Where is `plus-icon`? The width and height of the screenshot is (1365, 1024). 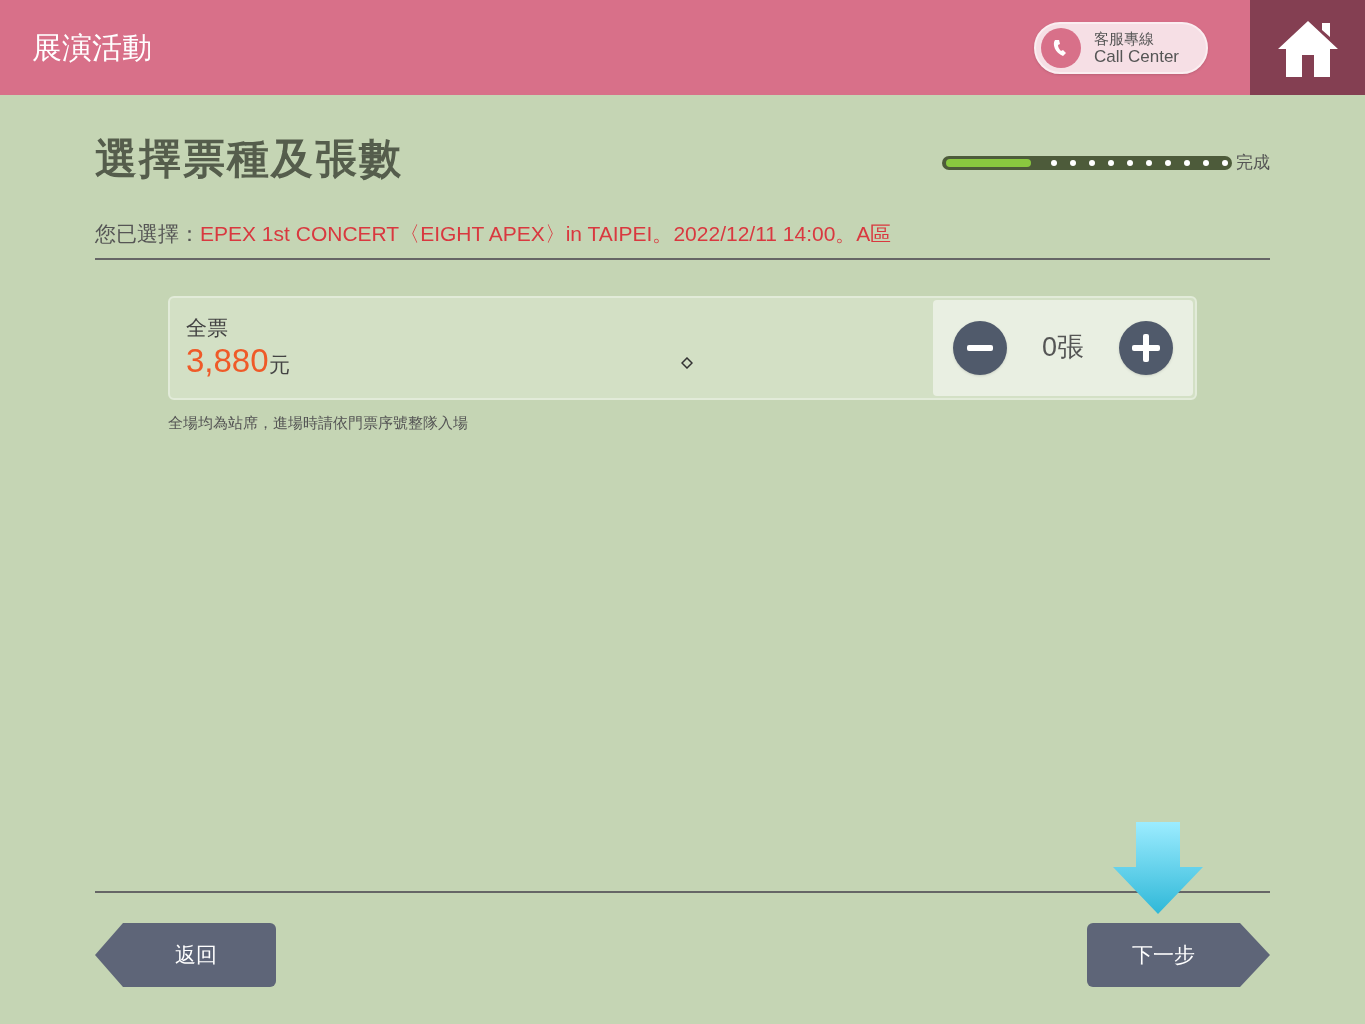
plus-icon is located at coordinates (1146, 347).